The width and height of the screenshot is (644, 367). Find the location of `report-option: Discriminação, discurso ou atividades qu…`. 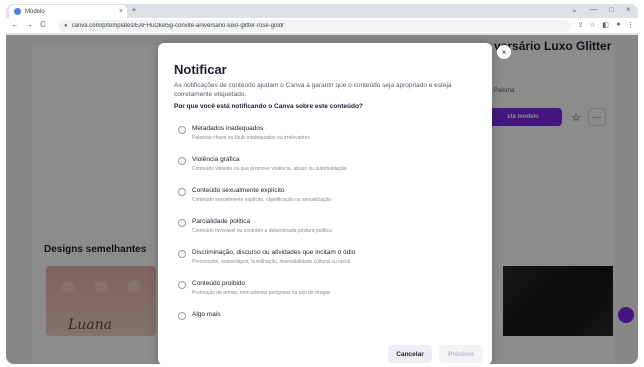

report-option: Discriminação, discurso ou atividades qu… is located at coordinates (328, 260).